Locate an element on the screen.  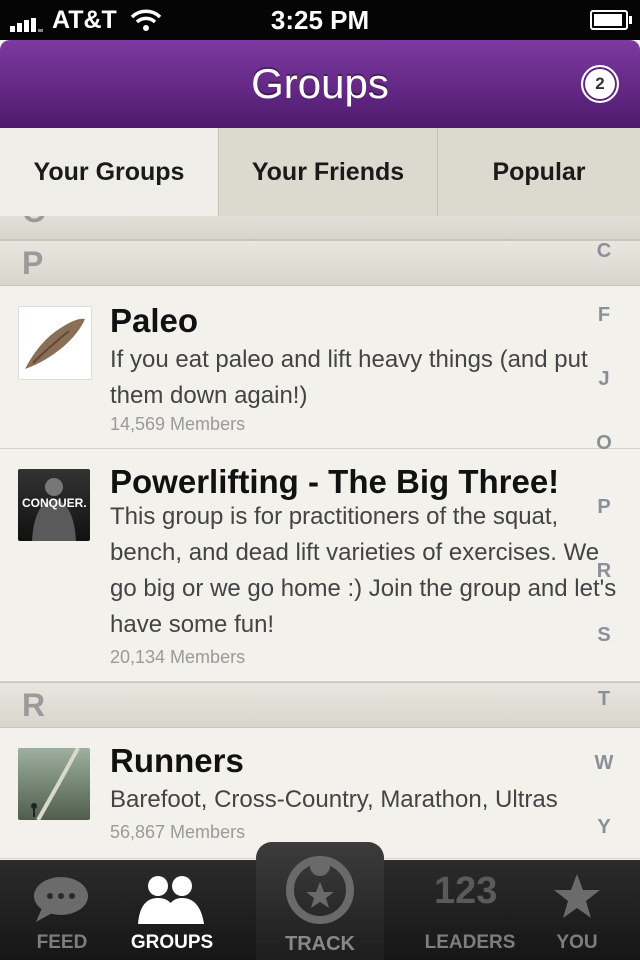
group-name: Powerlifting - The Big Three! is located at coordinates (335, 481).